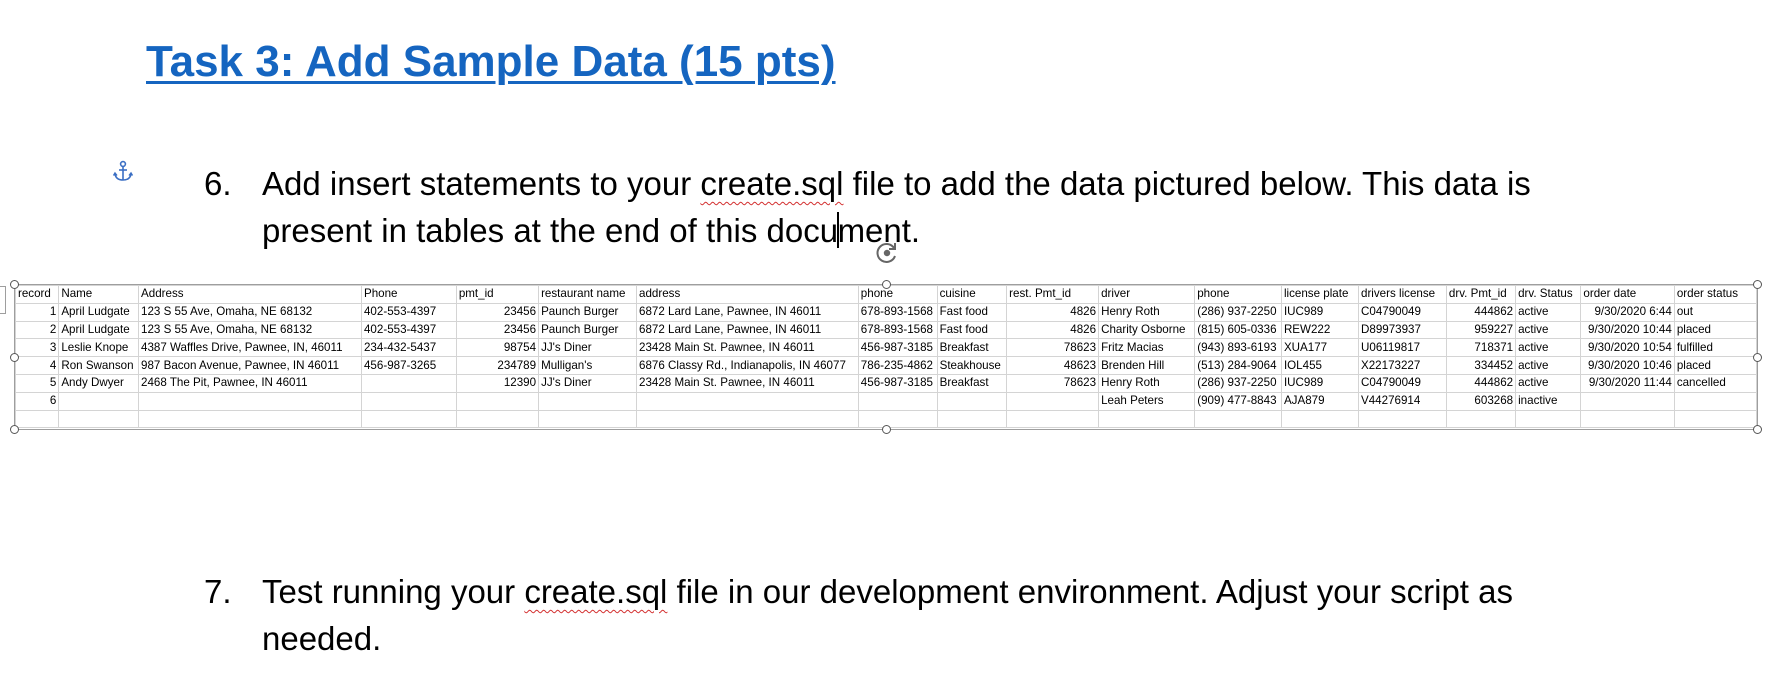 Image resolution: width=1773 pixels, height=679 pixels. I want to click on table-cell: 987 Bacon Avenue, Pawnee, IN 46011, so click(250, 365).